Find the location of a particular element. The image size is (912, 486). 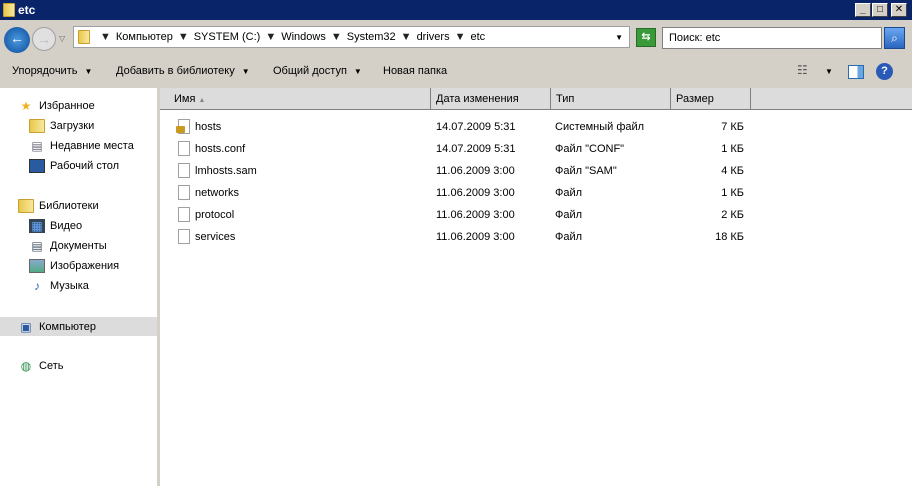

sidebar-label: Музыка is located at coordinates (69, 285).